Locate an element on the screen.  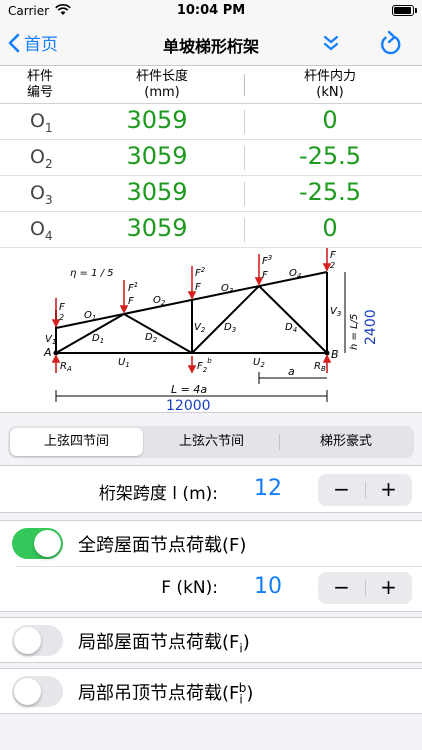
node-label-a: A is located at coordinates (47, 352).